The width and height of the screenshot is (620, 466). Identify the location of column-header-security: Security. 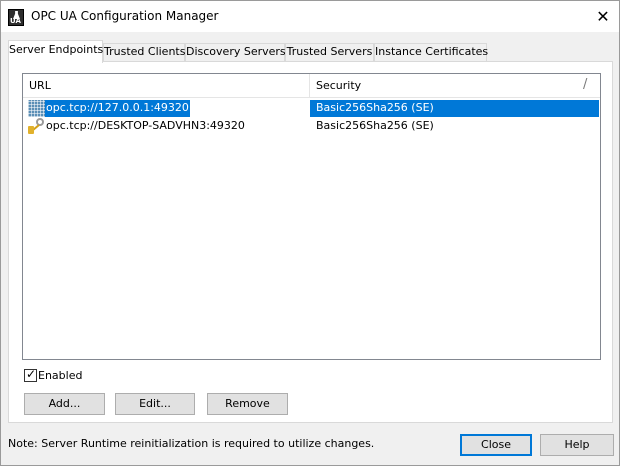
(455, 86).